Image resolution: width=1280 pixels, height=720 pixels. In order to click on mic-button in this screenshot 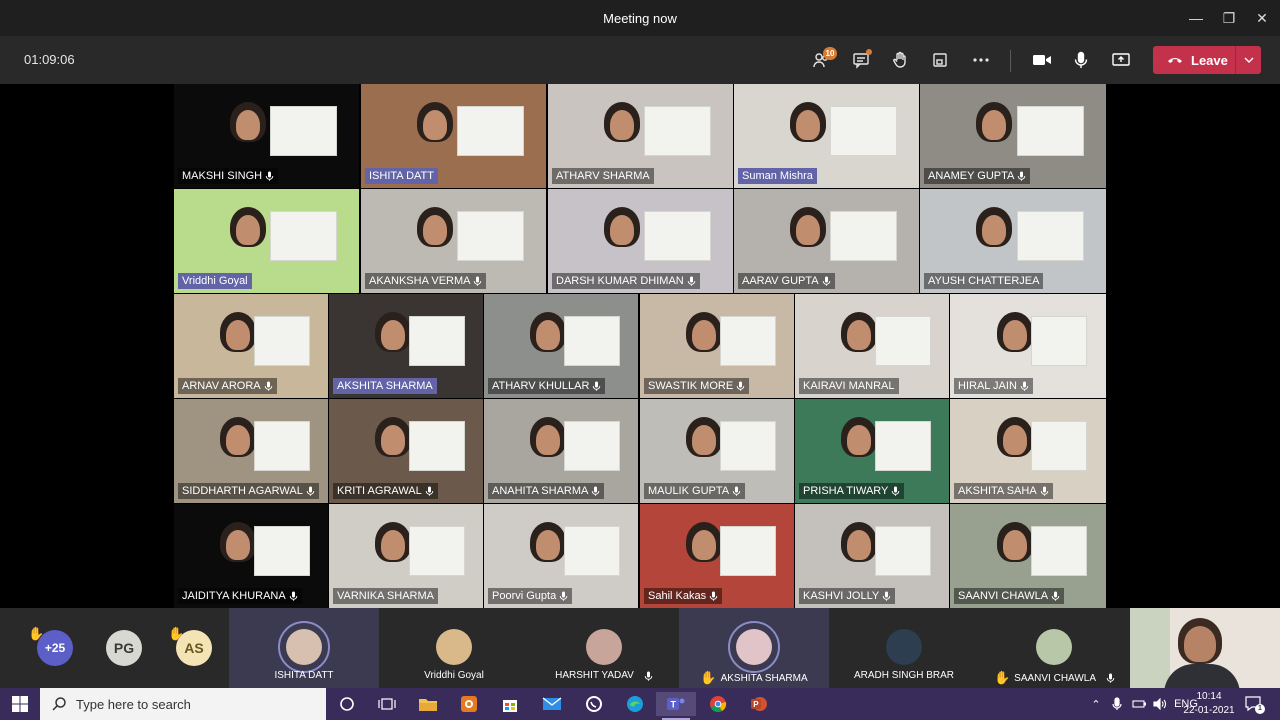, I will do `click(1081, 60)`.